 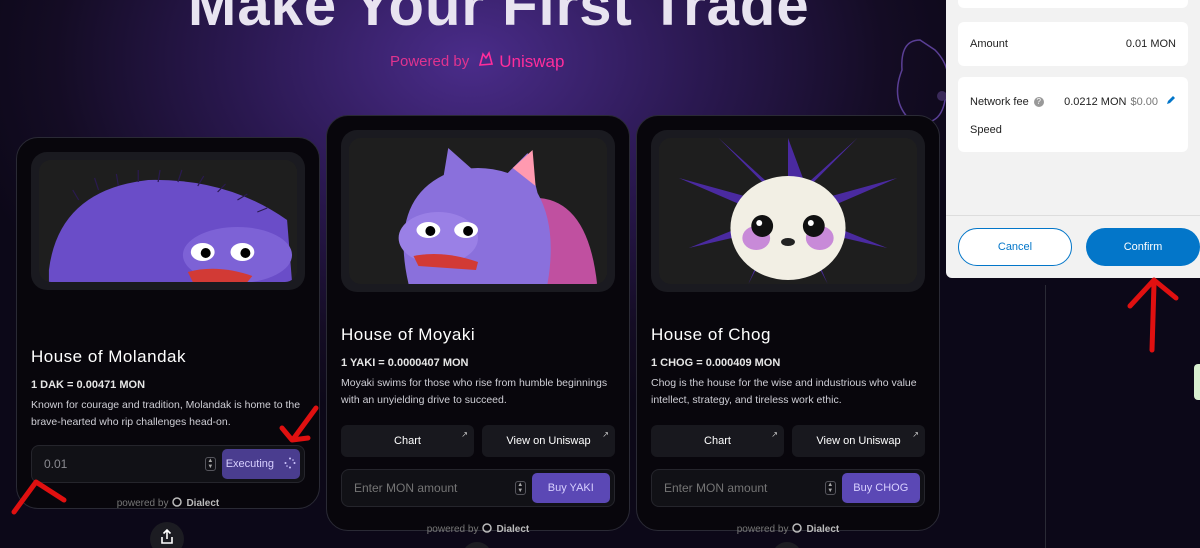 I want to click on buy-yaki-button: Buy YAKI, so click(x=570, y=488).